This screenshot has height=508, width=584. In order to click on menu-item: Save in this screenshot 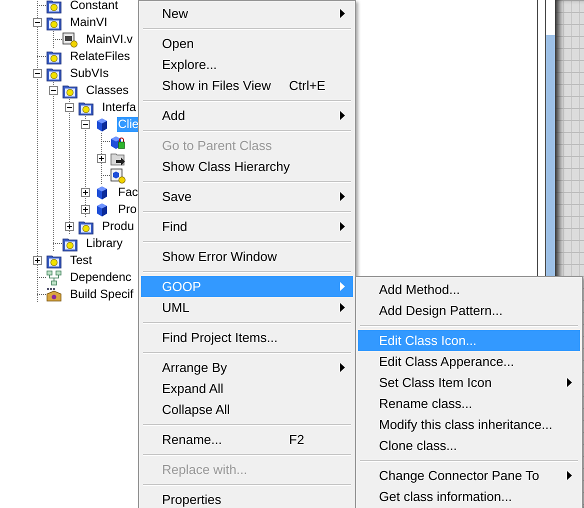, I will do `click(247, 196)`.